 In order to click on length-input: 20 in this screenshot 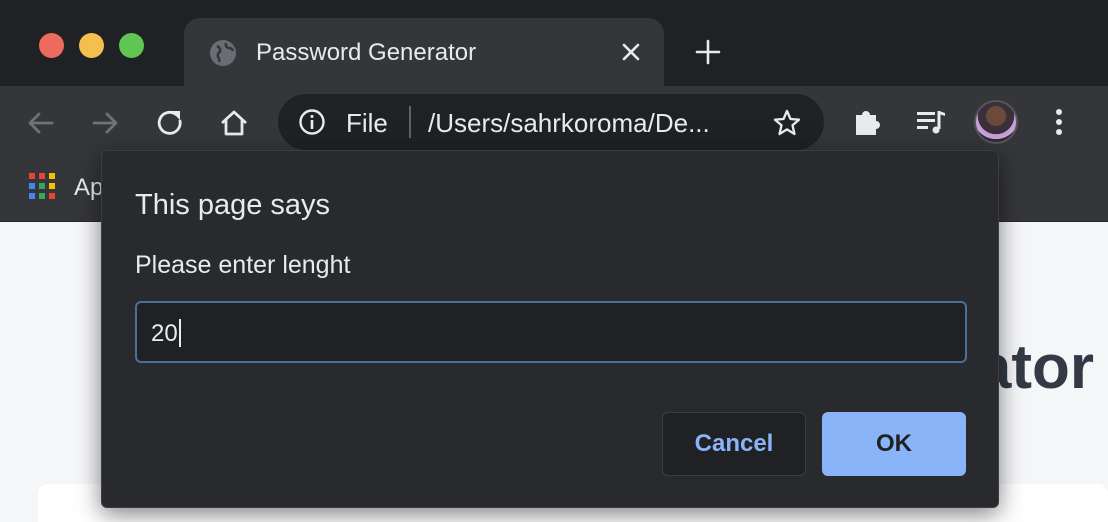, I will do `click(551, 332)`.